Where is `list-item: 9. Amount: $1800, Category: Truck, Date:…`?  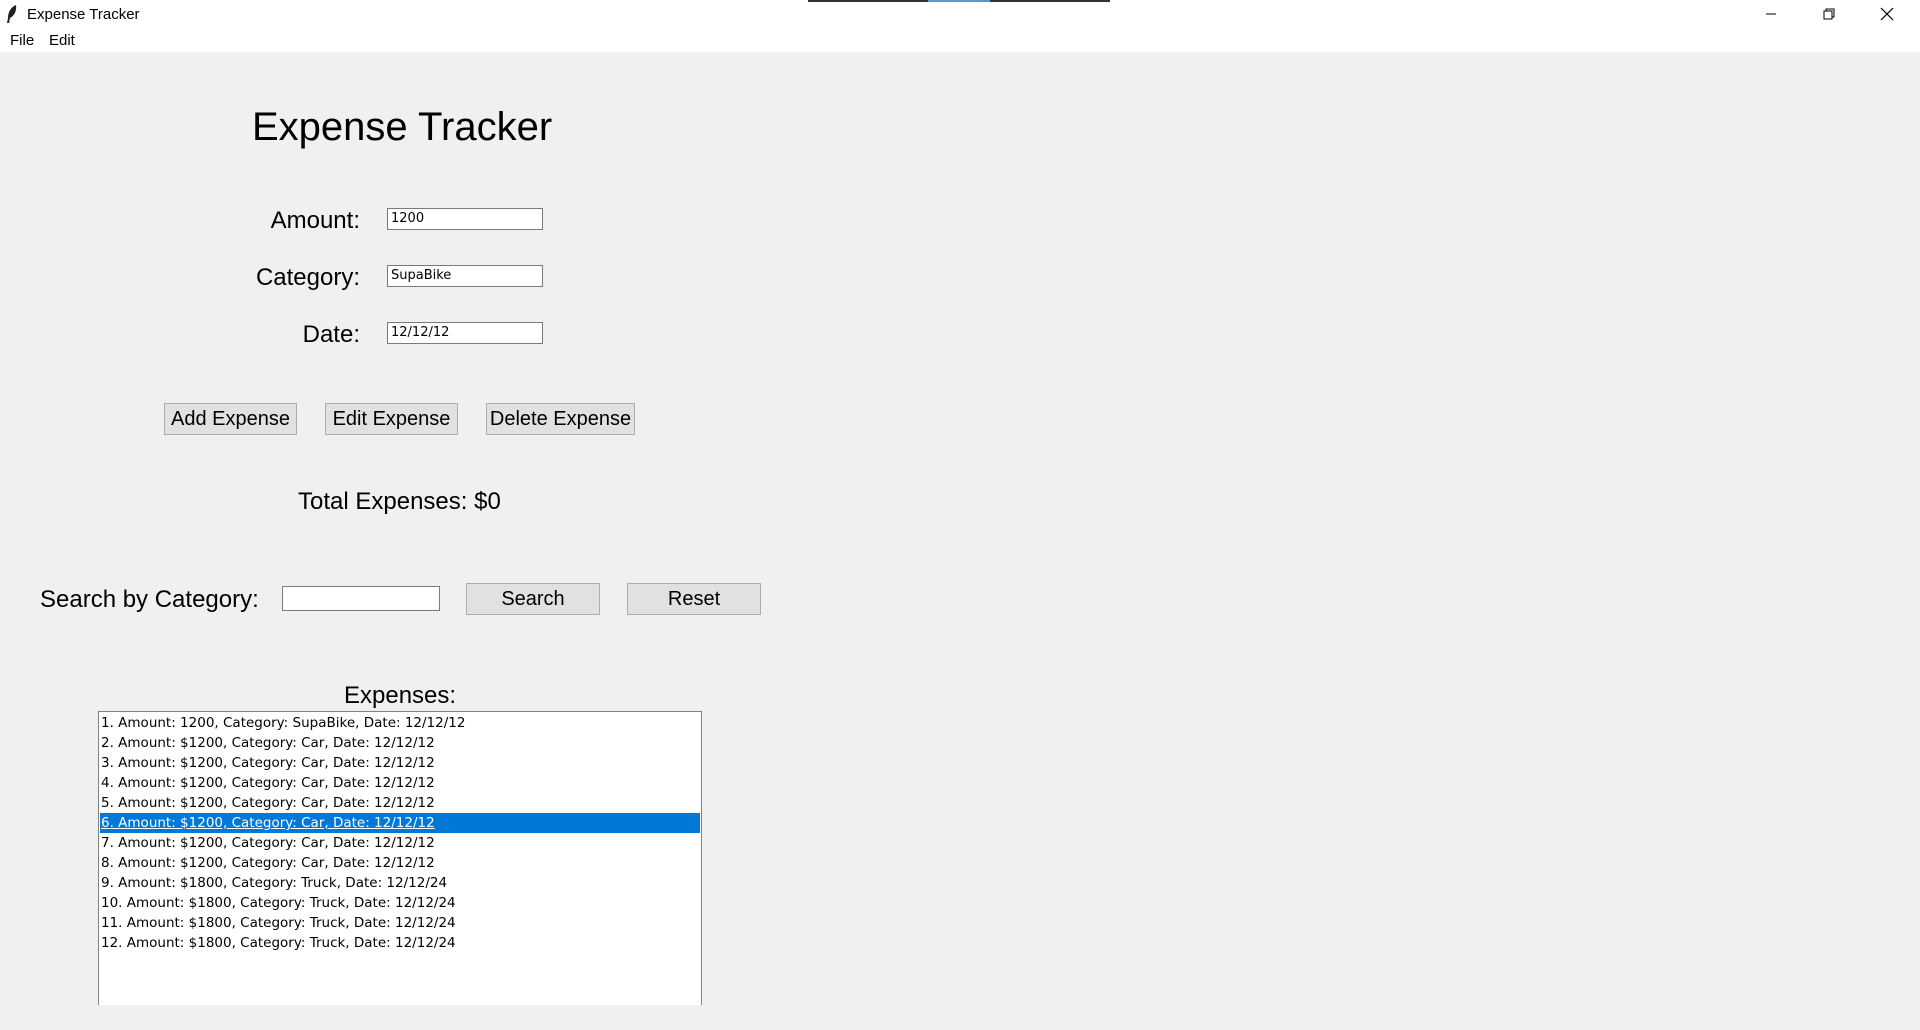
list-item: 9. Amount: $1800, Category: Truck, Date:… is located at coordinates (400, 883).